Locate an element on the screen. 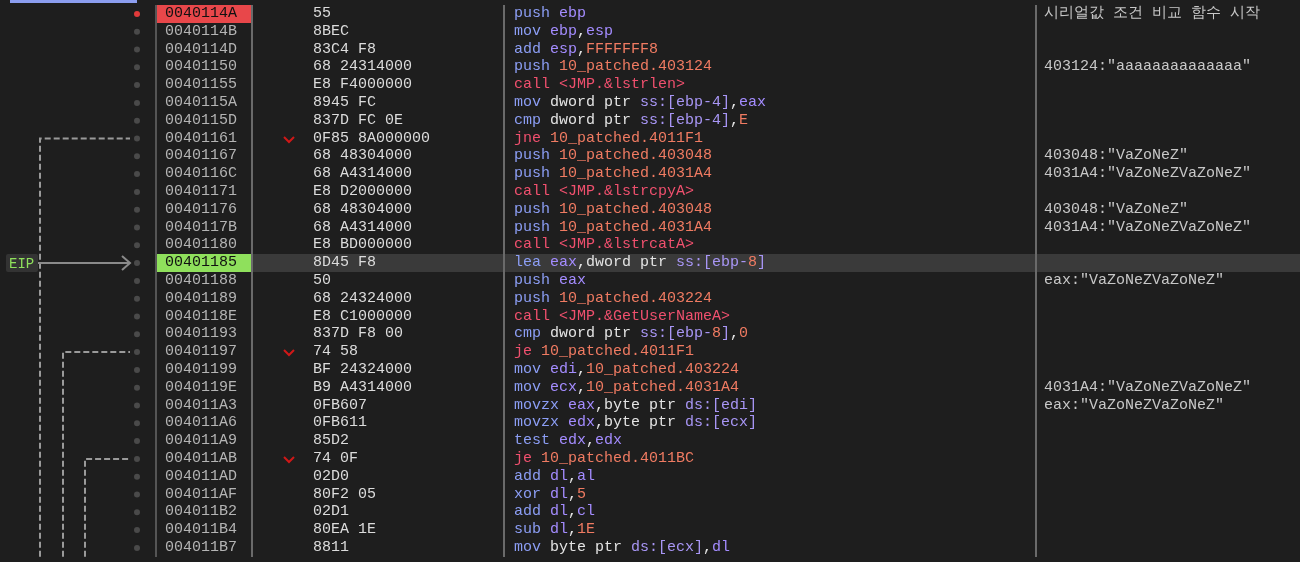 The image size is (1300, 562). address-cell: 004011B7 is located at coordinates (204, 547).